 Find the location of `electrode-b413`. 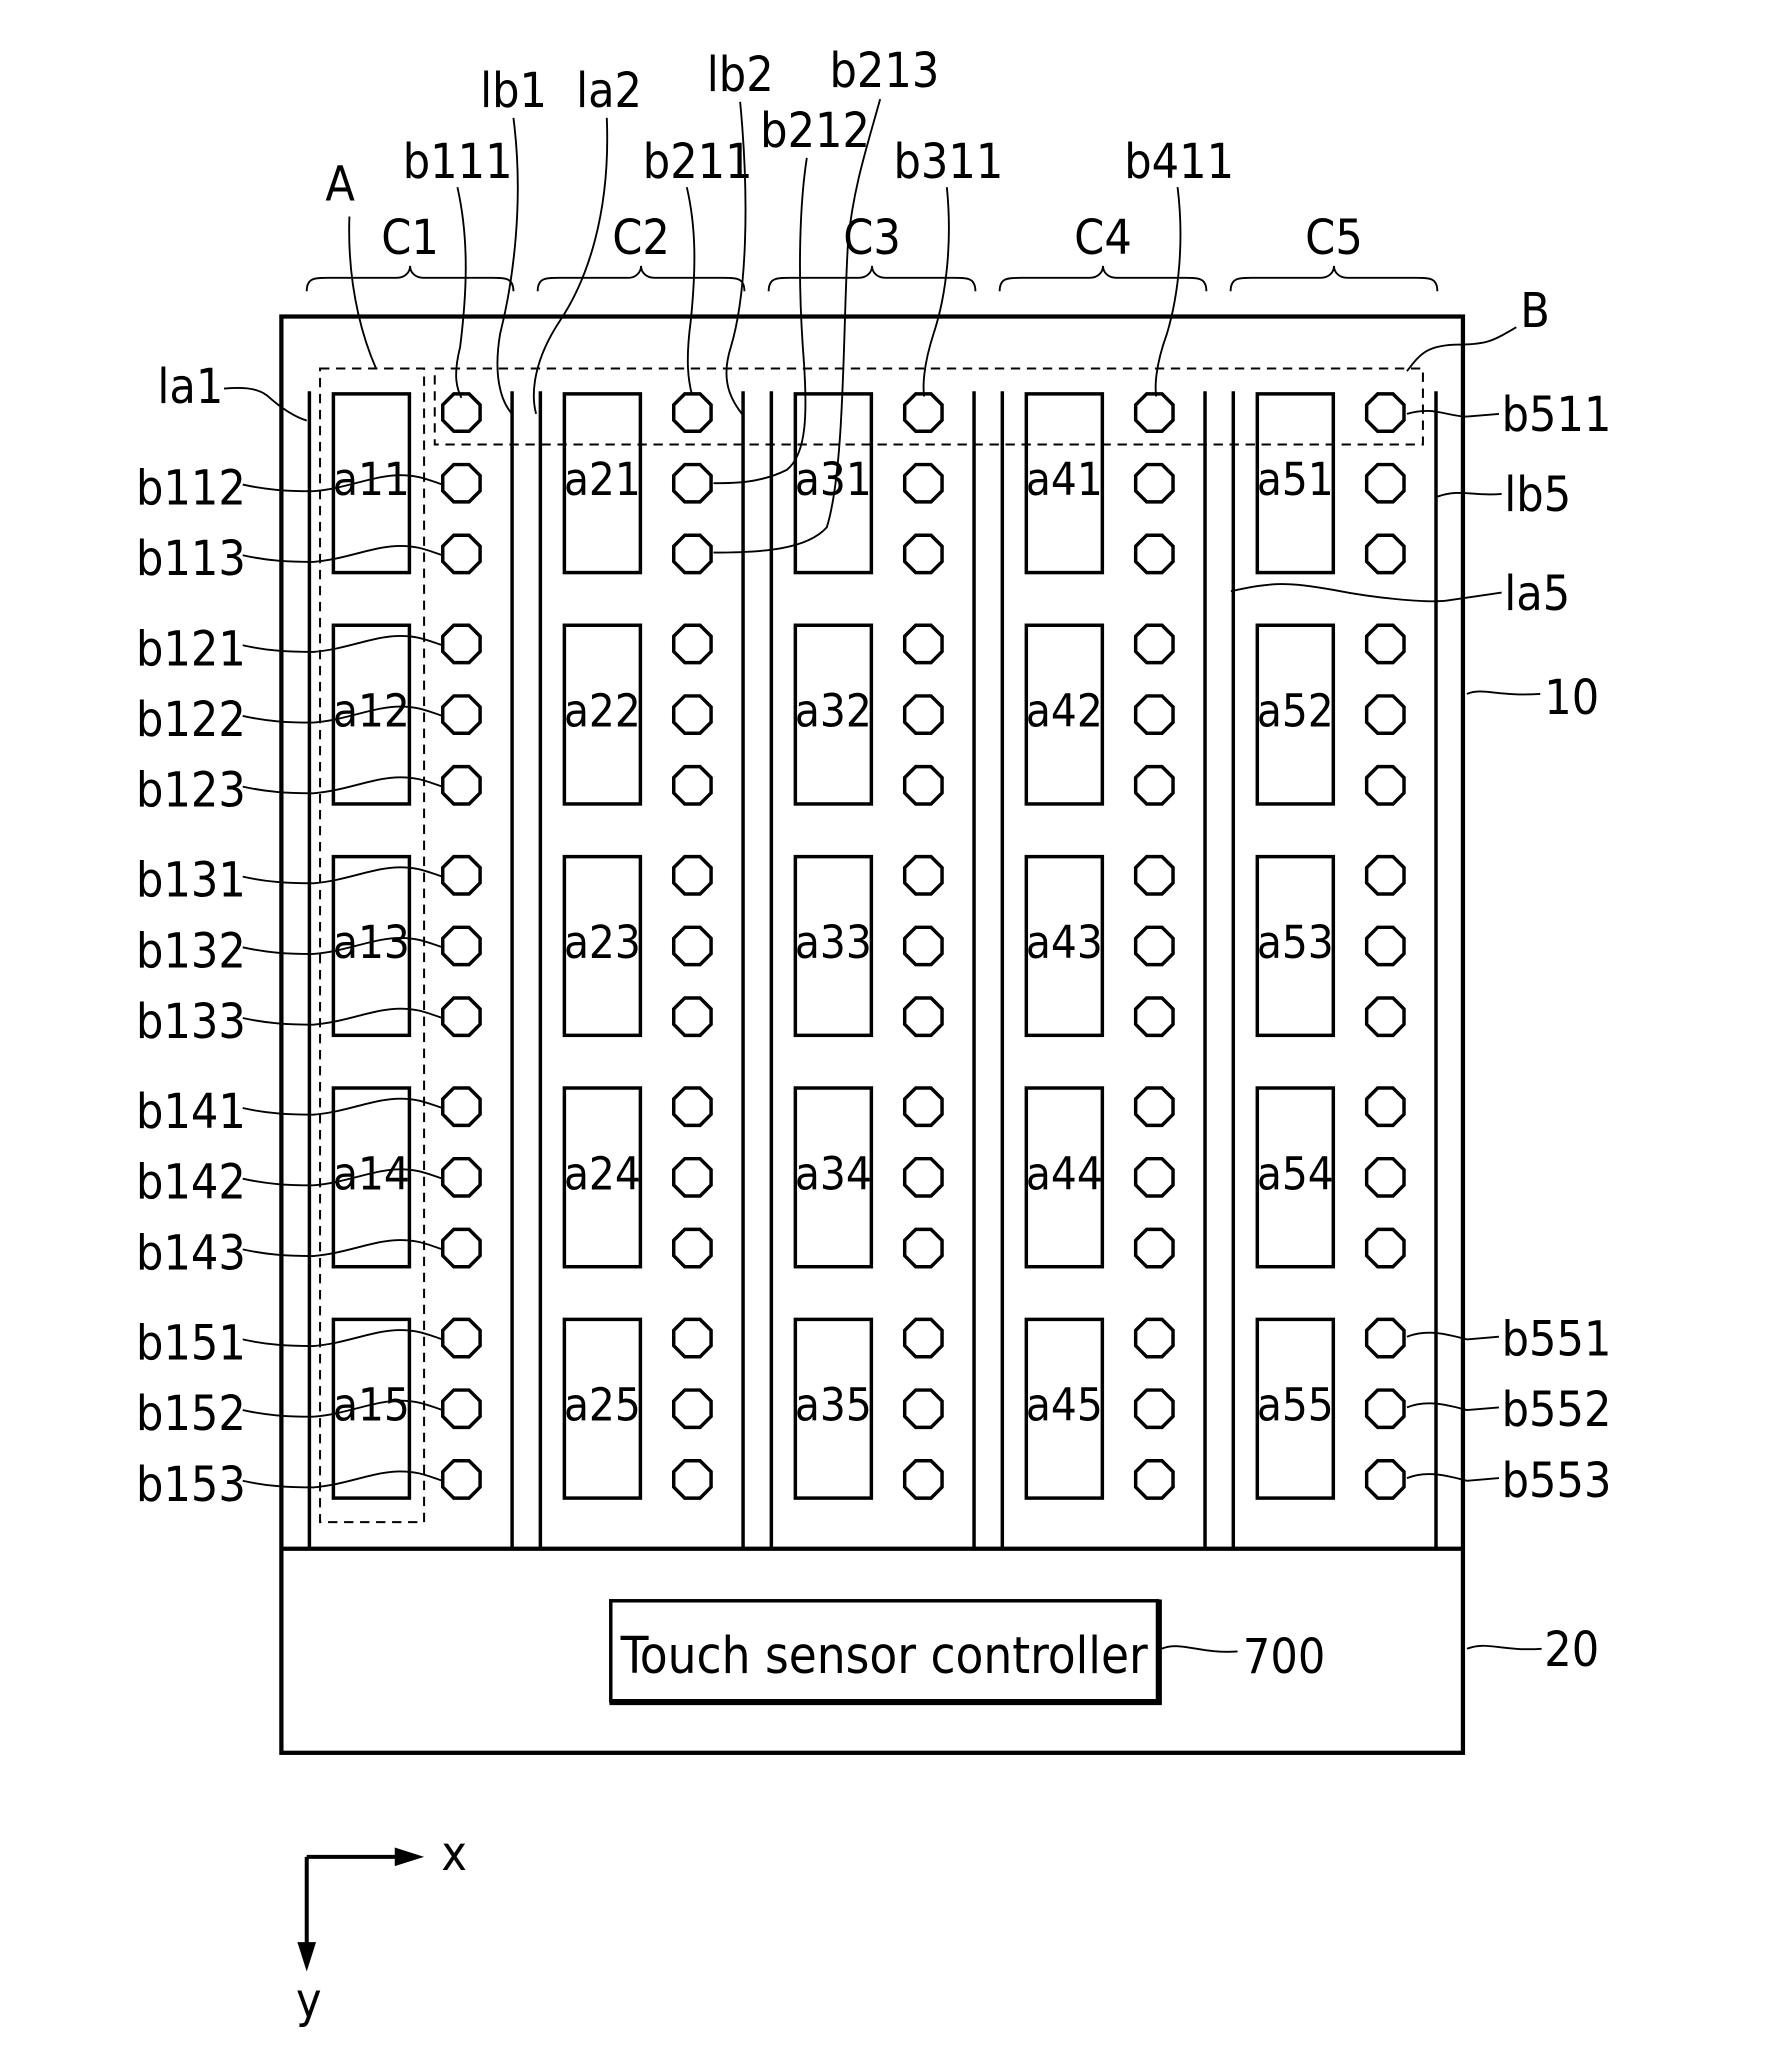

electrode-b413 is located at coordinates (1154, 554).